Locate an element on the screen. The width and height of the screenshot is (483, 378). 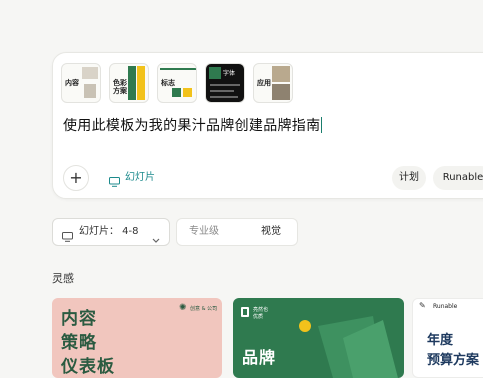
template-thumb-label: 应用 is located at coordinates (264, 83).